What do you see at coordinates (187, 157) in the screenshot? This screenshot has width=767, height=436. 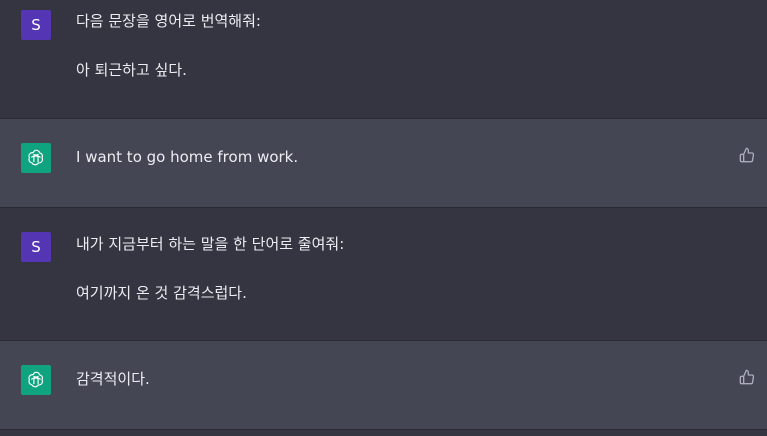 I see `message-line: I want to go home from work.` at bounding box center [187, 157].